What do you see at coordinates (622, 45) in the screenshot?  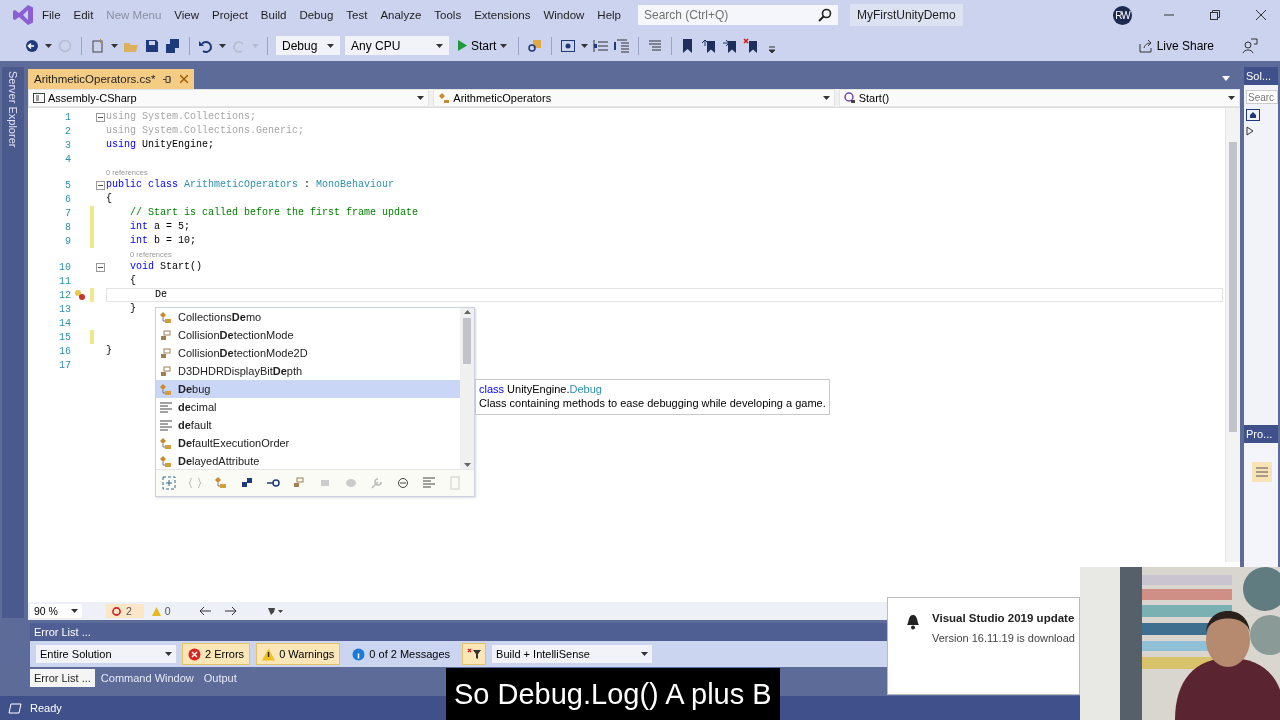 I see `outdent-icon` at bounding box center [622, 45].